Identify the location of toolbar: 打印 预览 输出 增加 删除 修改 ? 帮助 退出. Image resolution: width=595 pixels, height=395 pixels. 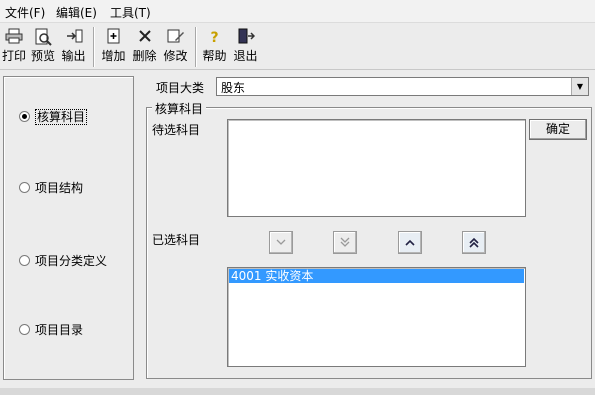
(297, 46).